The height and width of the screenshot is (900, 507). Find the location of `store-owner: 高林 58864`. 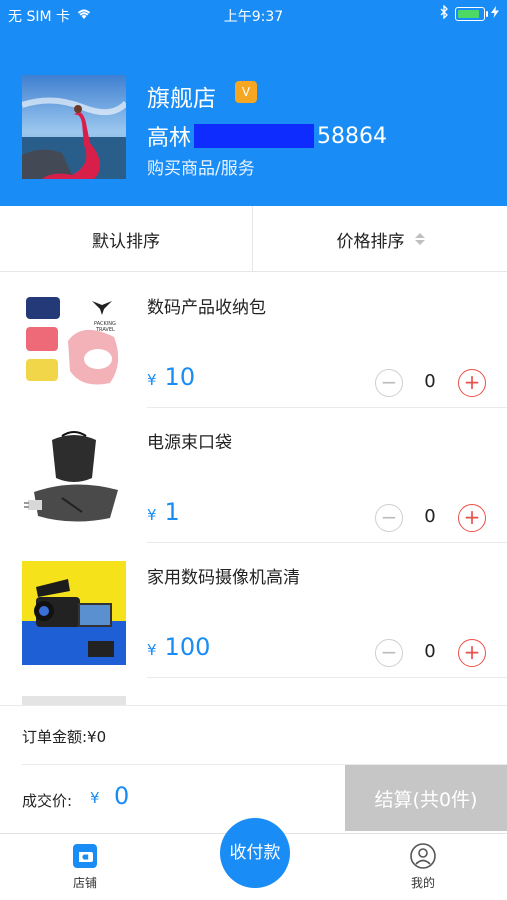

store-owner: 高林 58864 is located at coordinates (267, 136).